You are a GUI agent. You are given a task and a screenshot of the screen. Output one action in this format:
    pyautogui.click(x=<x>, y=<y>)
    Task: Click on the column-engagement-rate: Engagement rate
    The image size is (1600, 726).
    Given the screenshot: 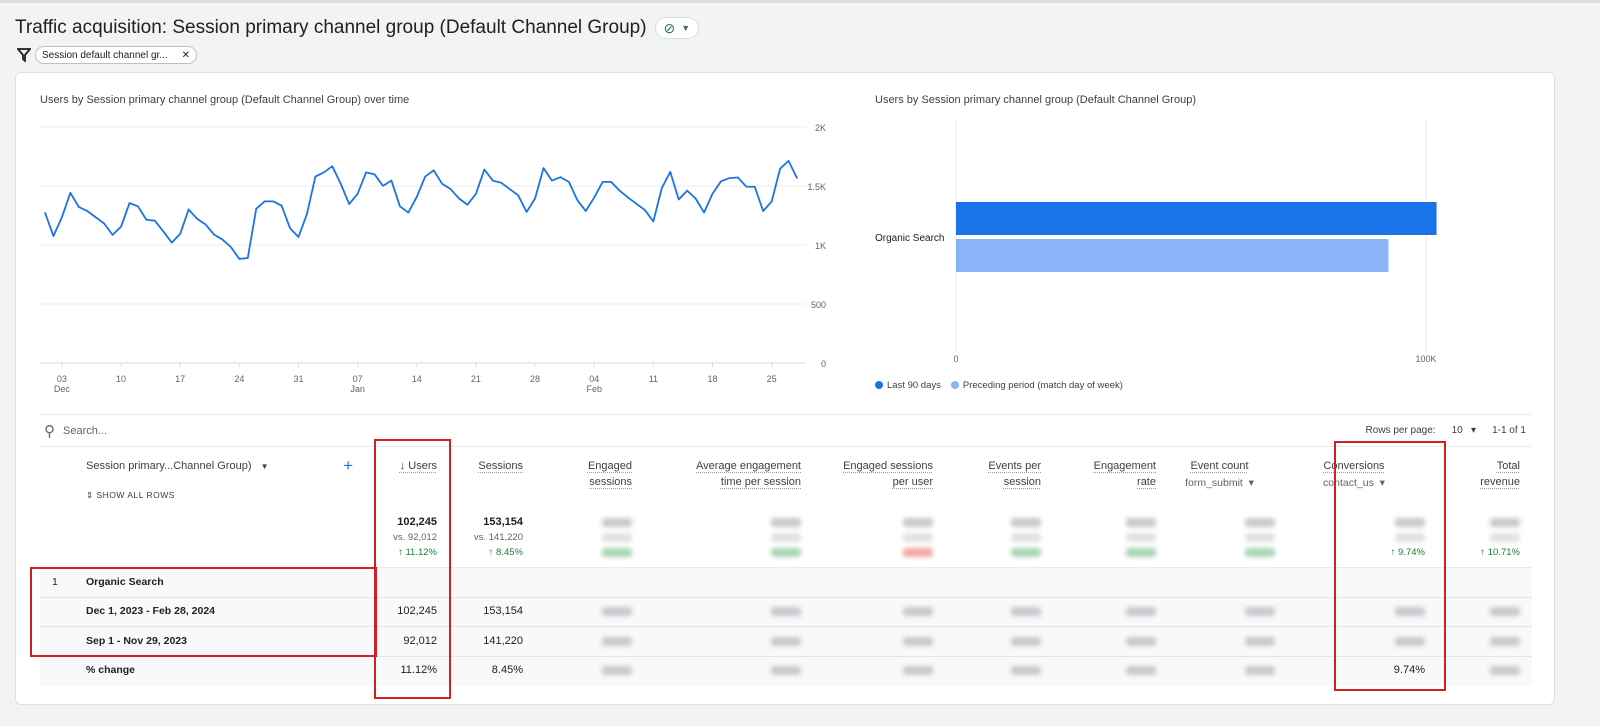 What is the action you would take?
    pyautogui.click(x=1106, y=479)
    